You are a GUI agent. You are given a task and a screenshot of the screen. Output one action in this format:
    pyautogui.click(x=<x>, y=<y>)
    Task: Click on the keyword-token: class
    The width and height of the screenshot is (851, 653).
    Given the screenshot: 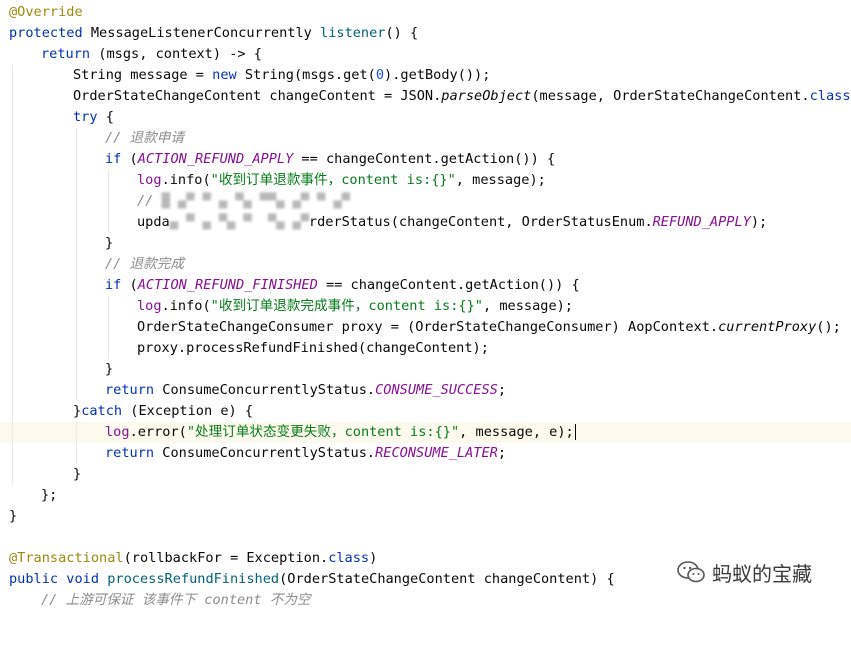 What is the action you would take?
    pyautogui.click(x=348, y=558)
    